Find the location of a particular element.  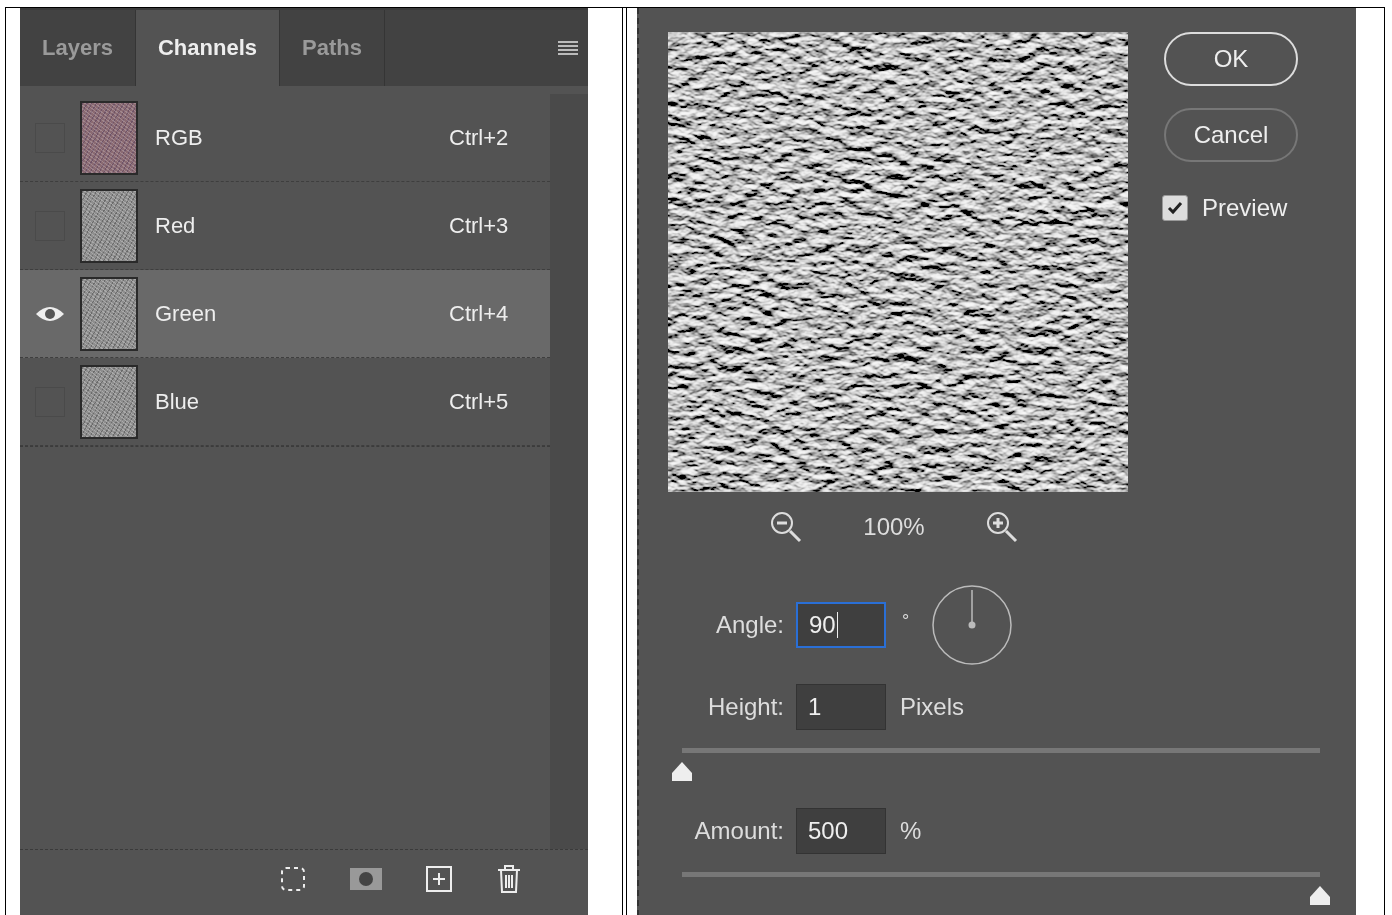

trash-icon is located at coordinates (509, 879).